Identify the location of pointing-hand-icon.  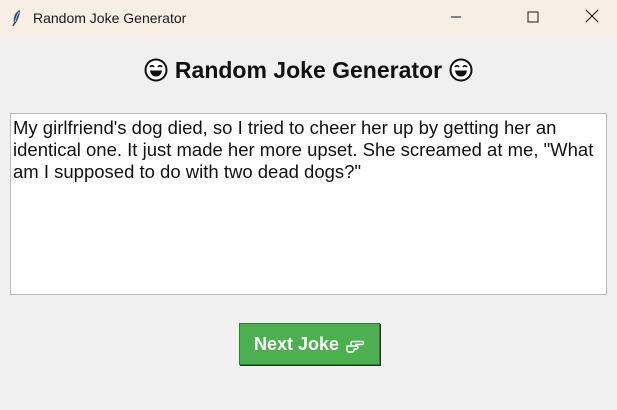
(355, 346).